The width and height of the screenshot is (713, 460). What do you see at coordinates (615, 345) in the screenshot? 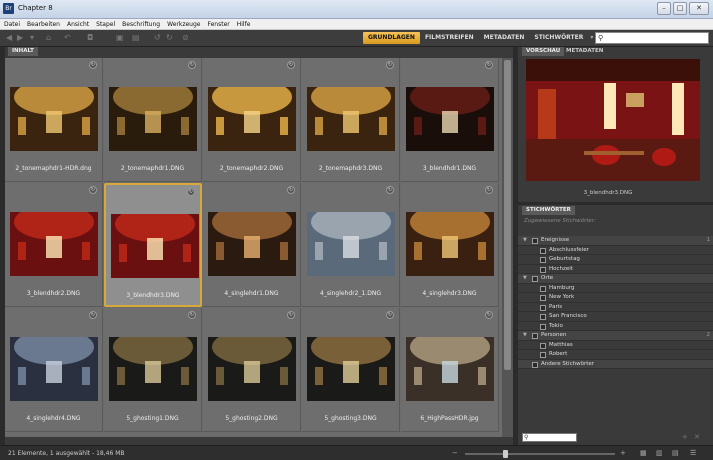
I see `keyword-item: Matthias` at bounding box center [615, 345].